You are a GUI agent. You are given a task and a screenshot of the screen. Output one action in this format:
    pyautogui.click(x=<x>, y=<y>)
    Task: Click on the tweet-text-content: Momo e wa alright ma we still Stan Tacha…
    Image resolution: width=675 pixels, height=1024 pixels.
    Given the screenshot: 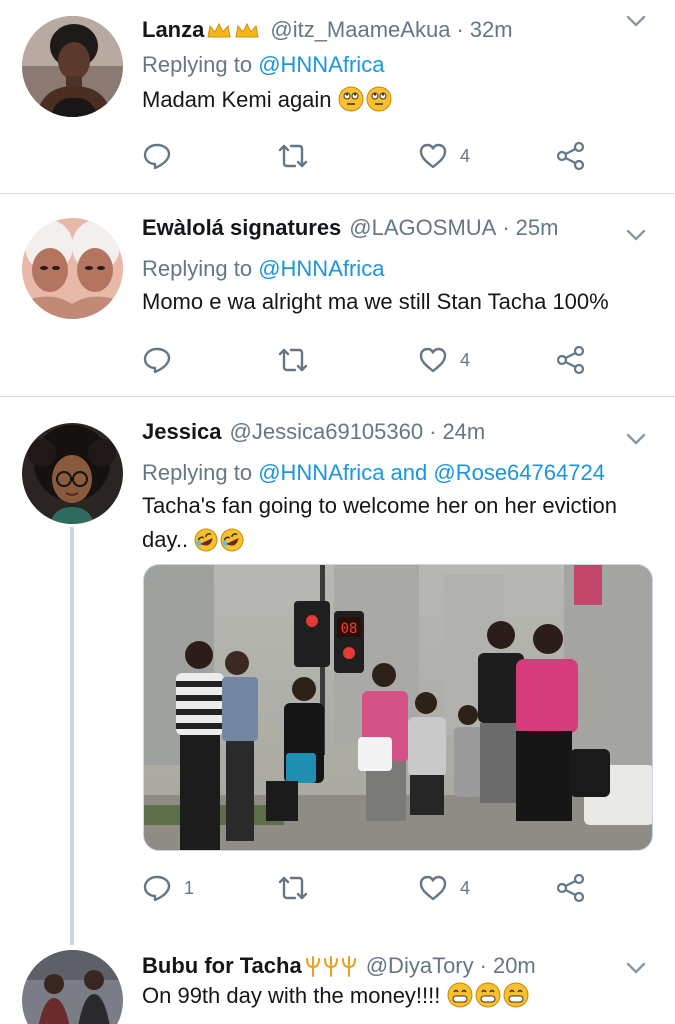 What is the action you would take?
    pyautogui.click(x=375, y=301)
    